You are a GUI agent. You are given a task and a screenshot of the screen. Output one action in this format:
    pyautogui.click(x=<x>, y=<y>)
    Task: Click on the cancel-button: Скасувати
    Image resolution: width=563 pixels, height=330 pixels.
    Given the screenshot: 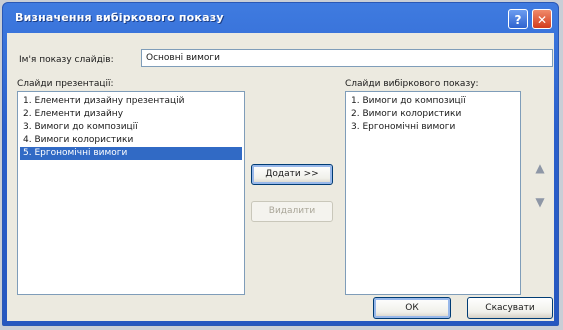 What is the action you would take?
    pyautogui.click(x=510, y=308)
    